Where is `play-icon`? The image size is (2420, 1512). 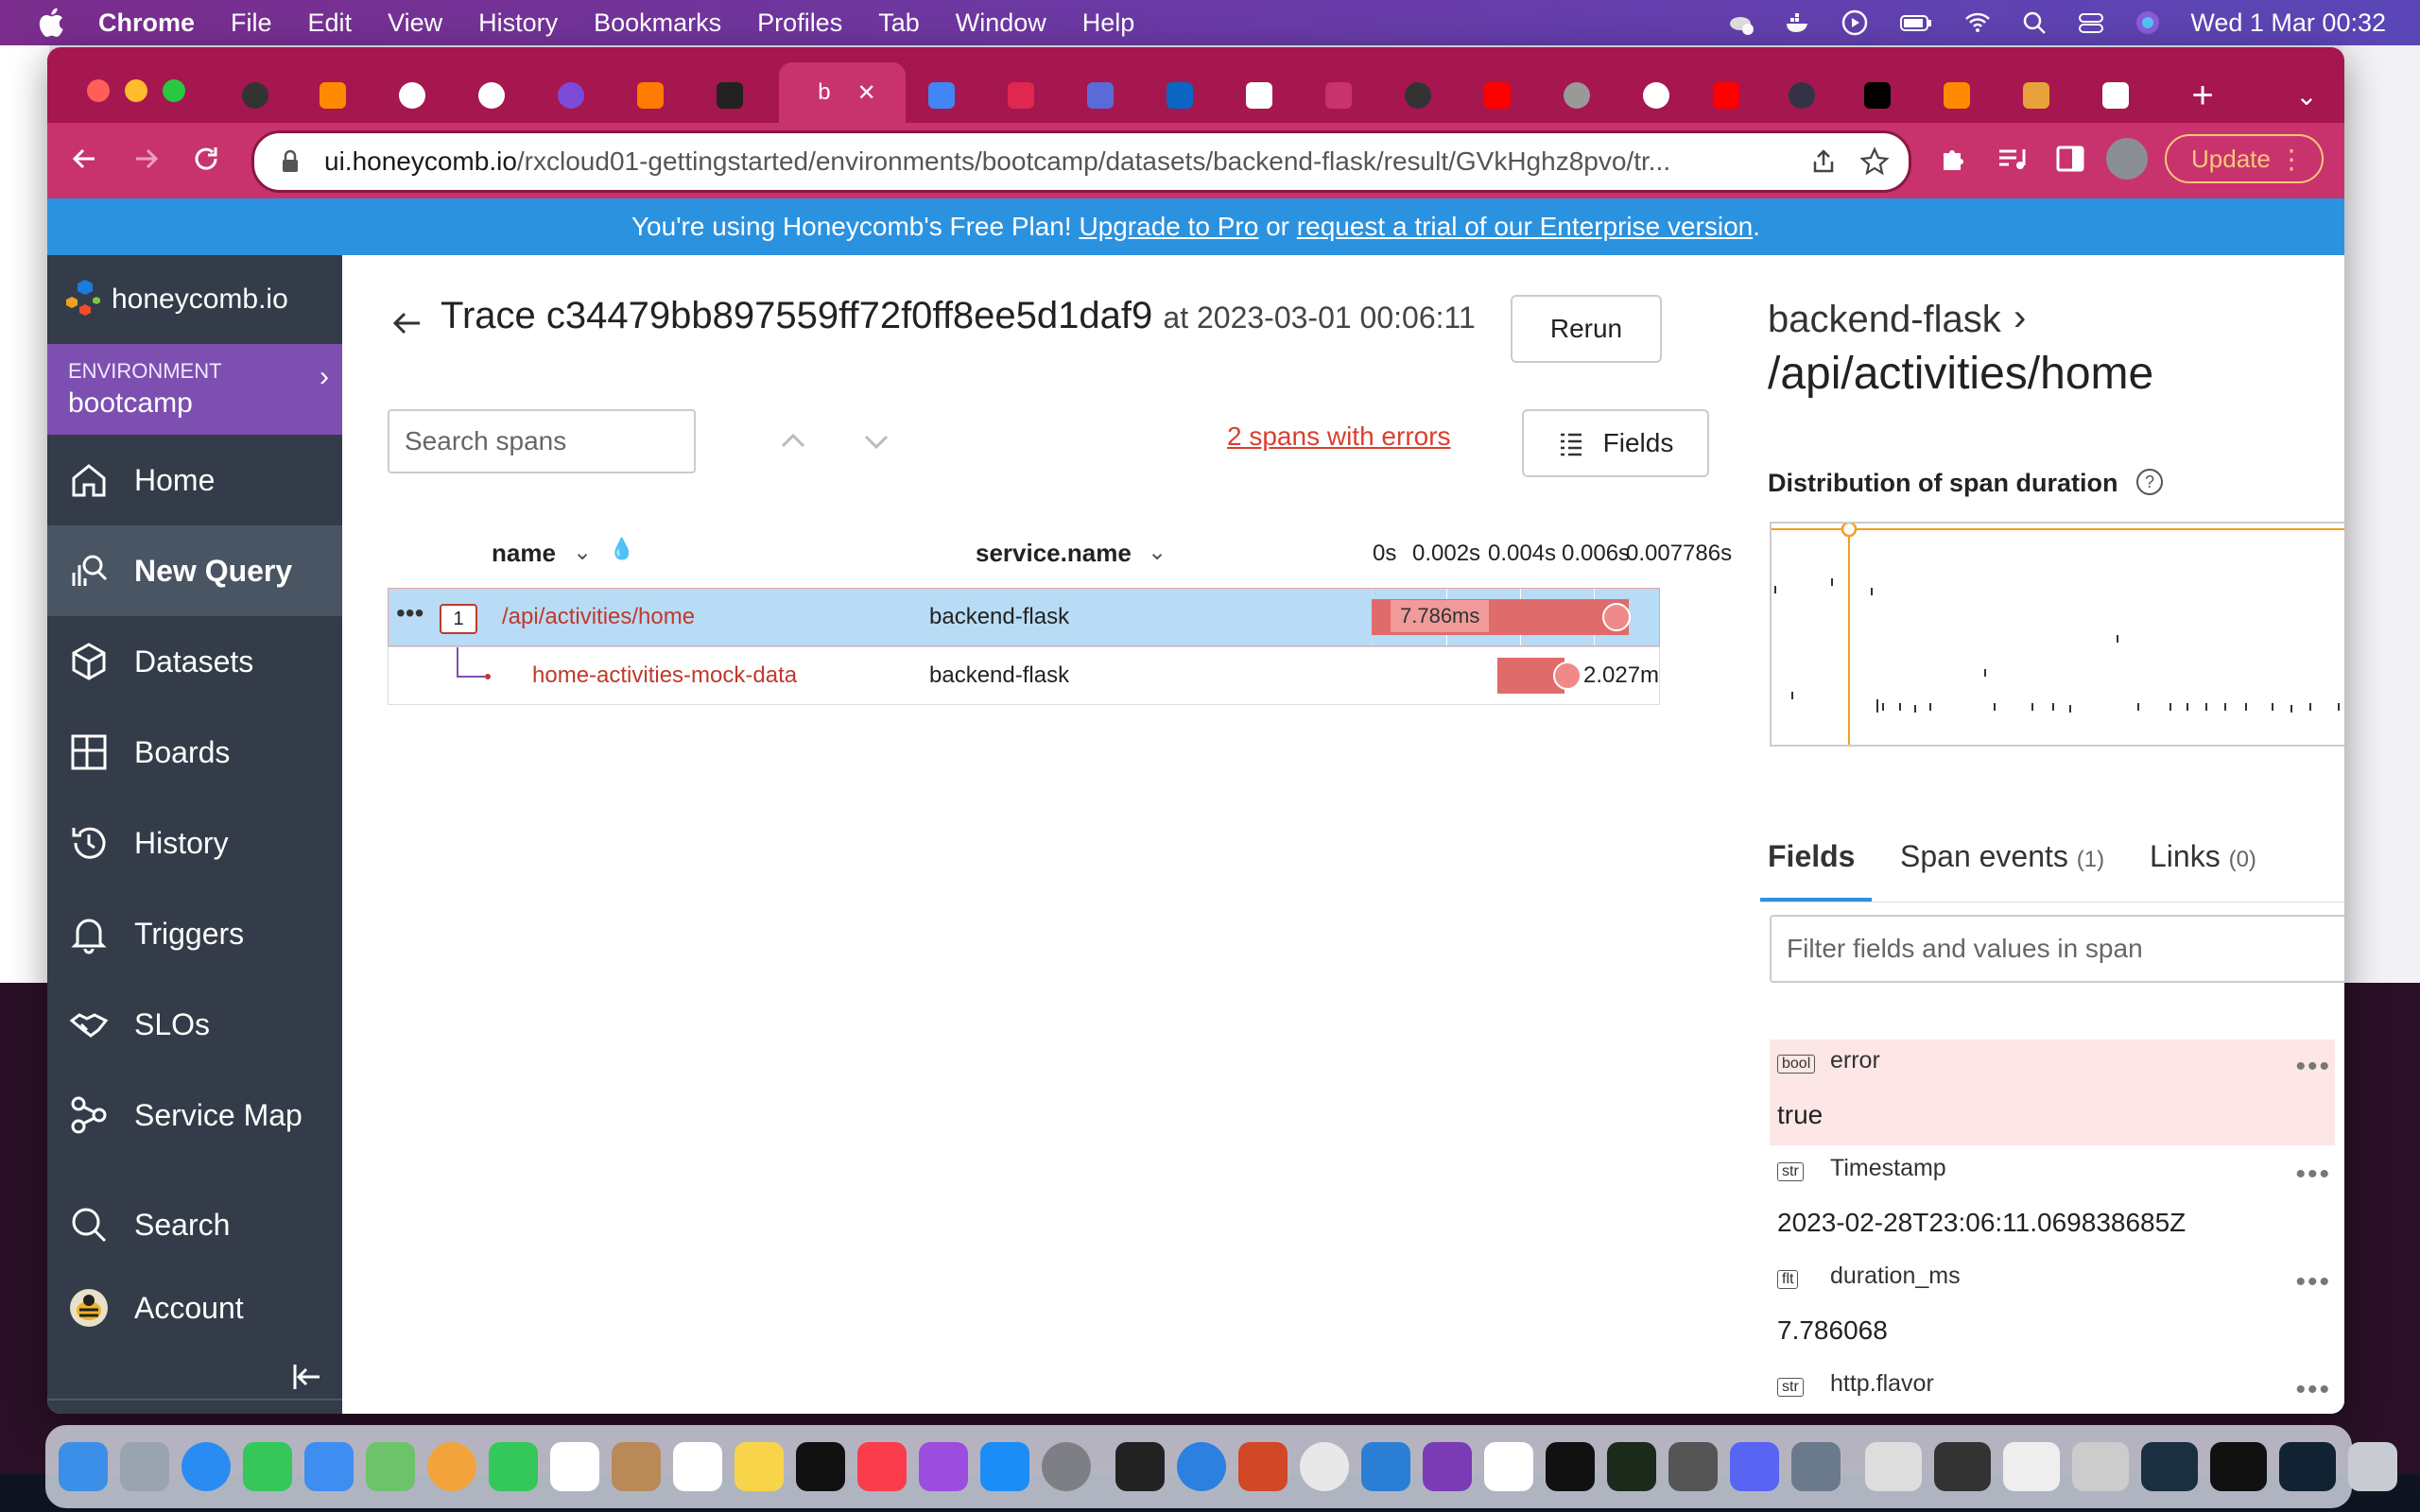 play-icon is located at coordinates (1855, 23).